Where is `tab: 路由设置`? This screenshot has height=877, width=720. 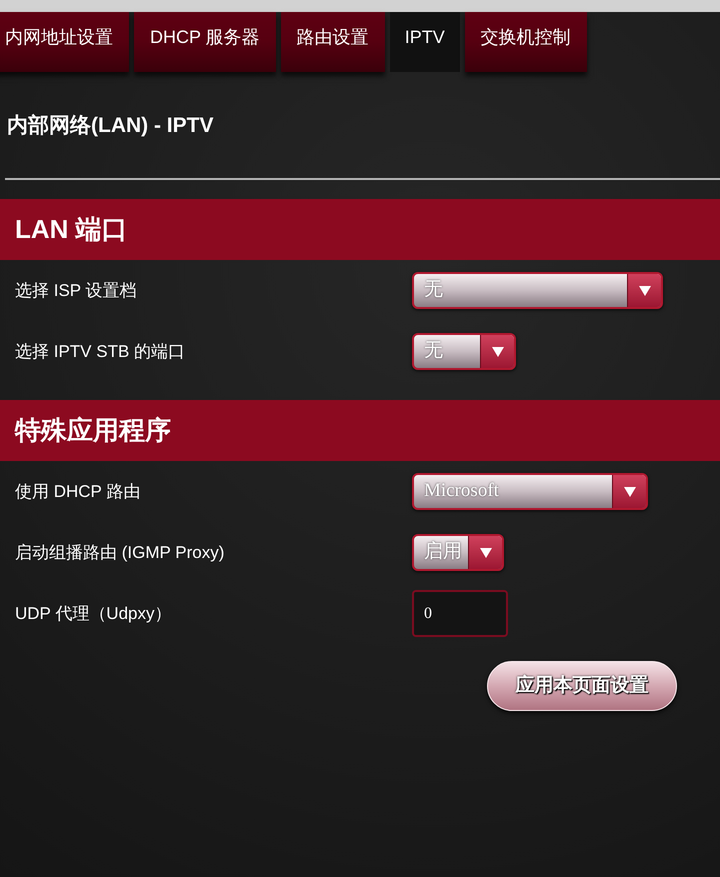 tab: 路由设置 is located at coordinates (332, 42).